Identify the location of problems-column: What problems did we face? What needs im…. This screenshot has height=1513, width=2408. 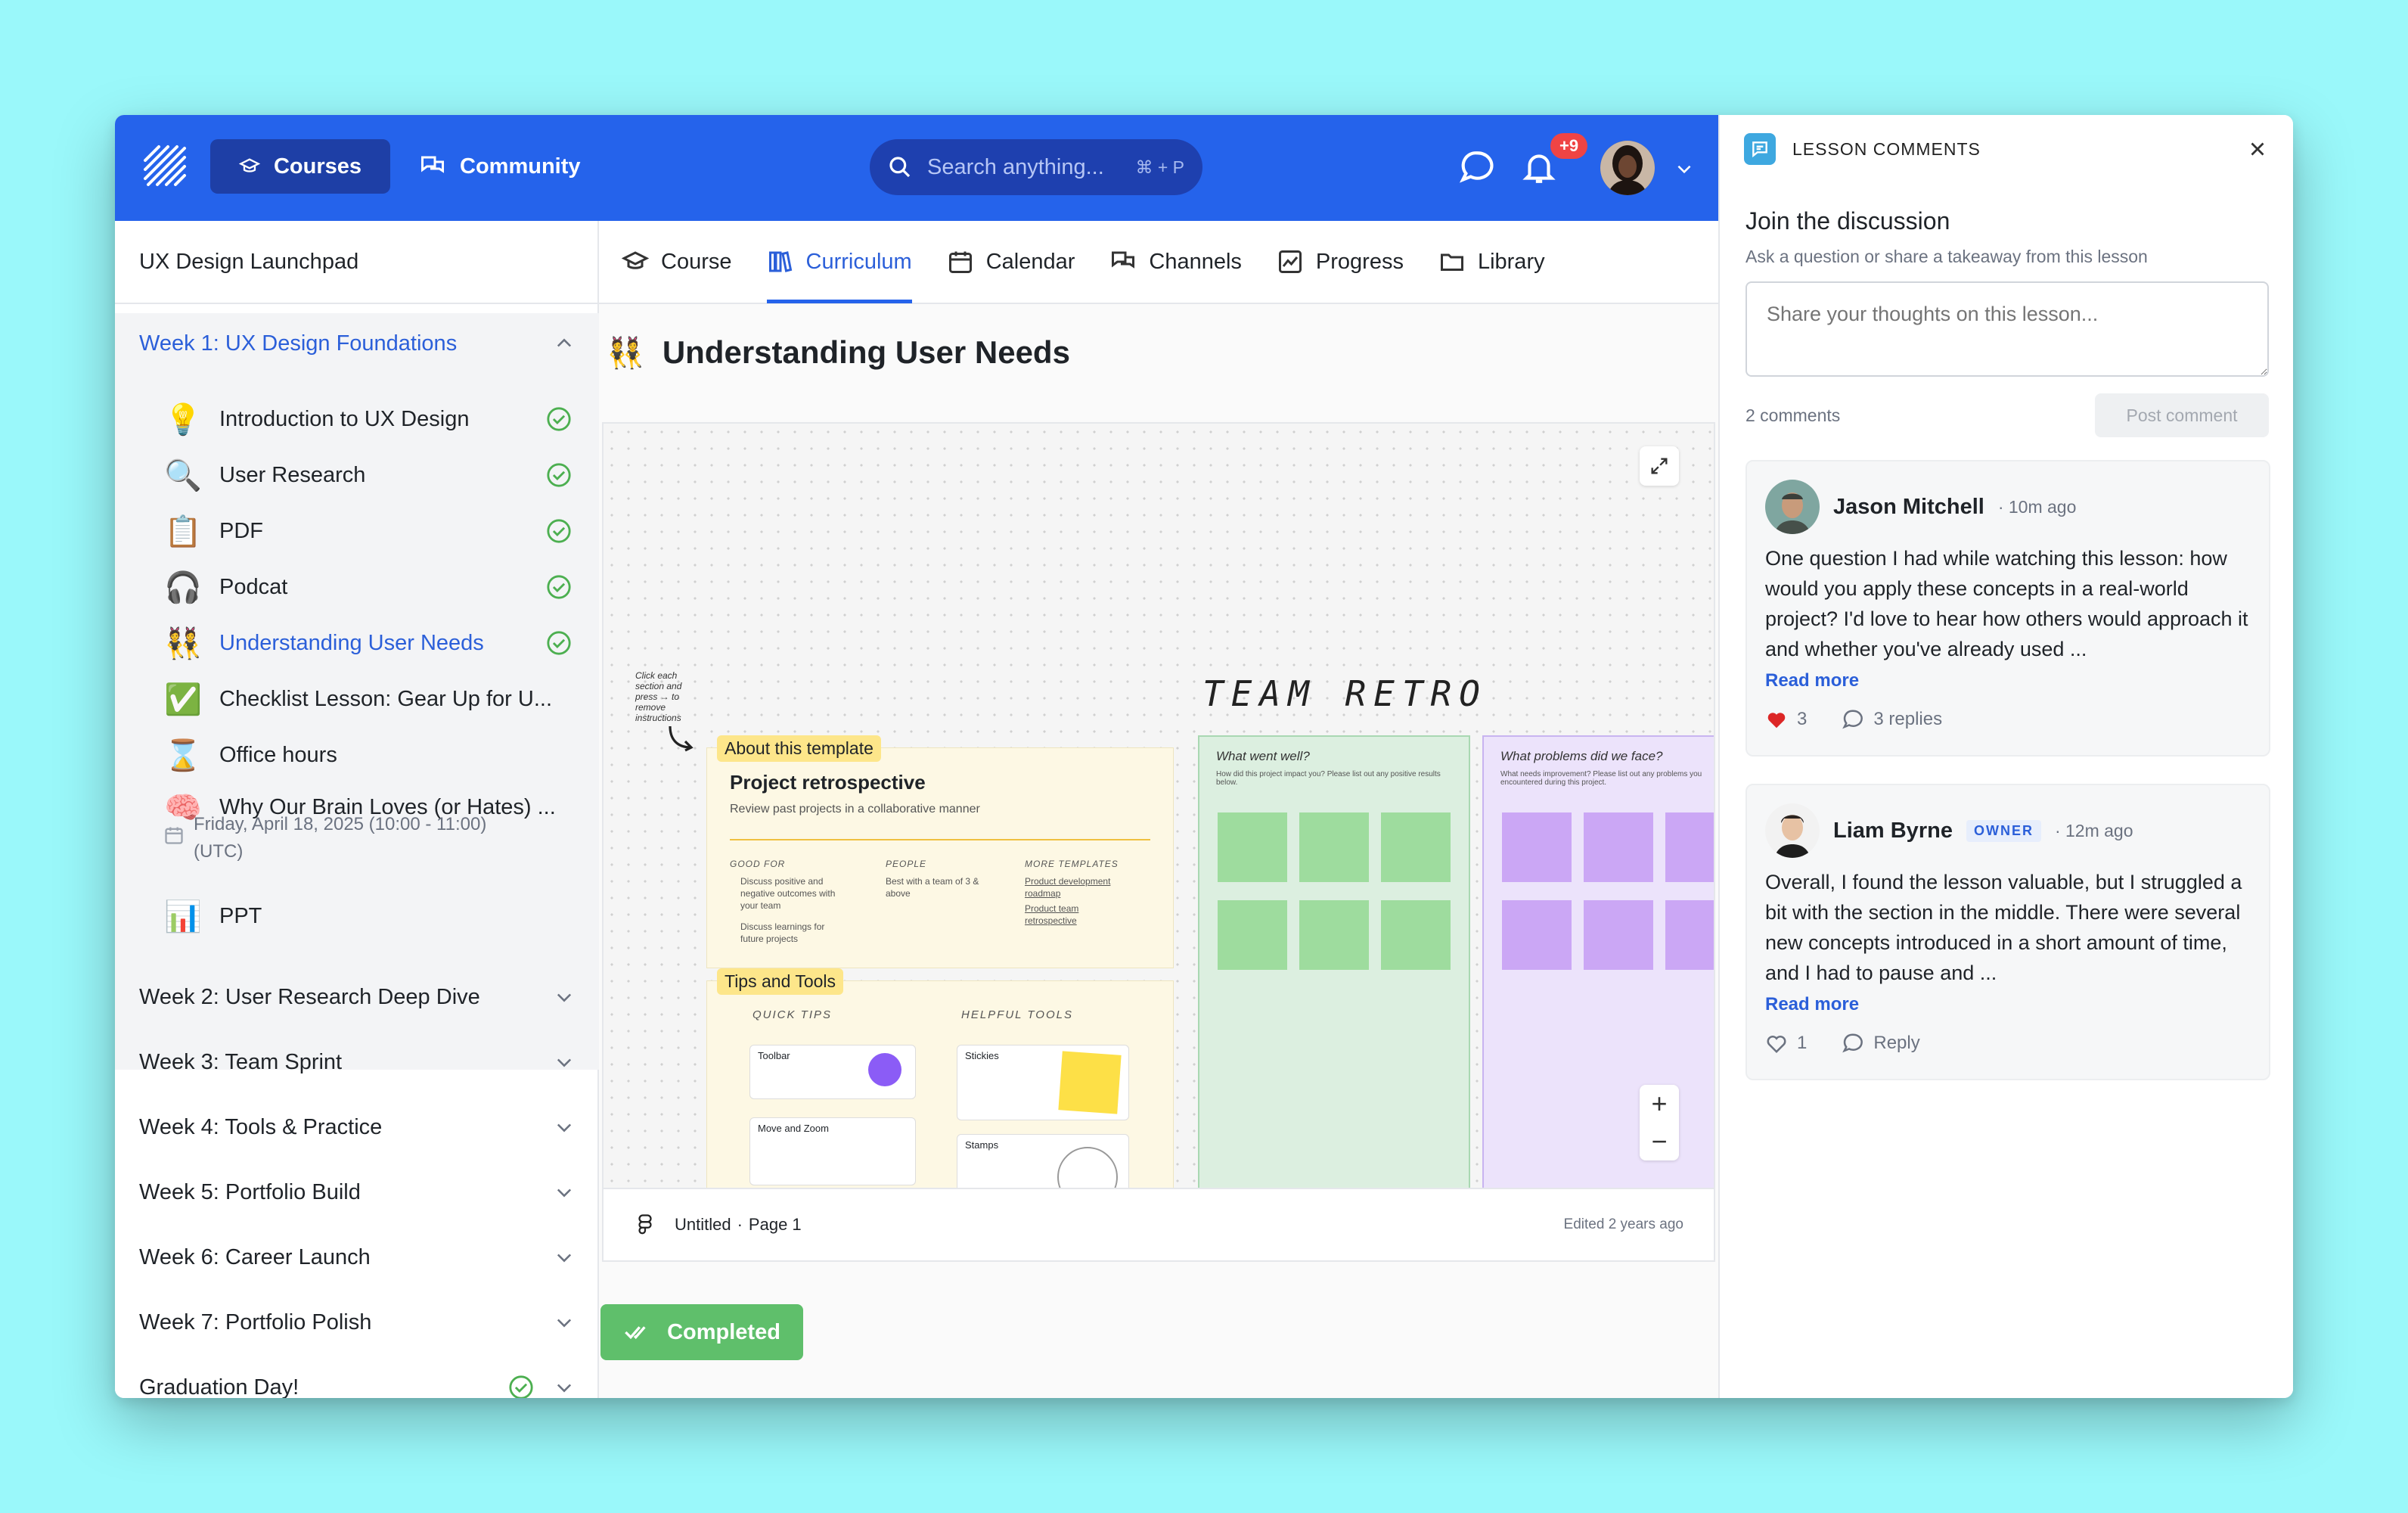
(1598, 961).